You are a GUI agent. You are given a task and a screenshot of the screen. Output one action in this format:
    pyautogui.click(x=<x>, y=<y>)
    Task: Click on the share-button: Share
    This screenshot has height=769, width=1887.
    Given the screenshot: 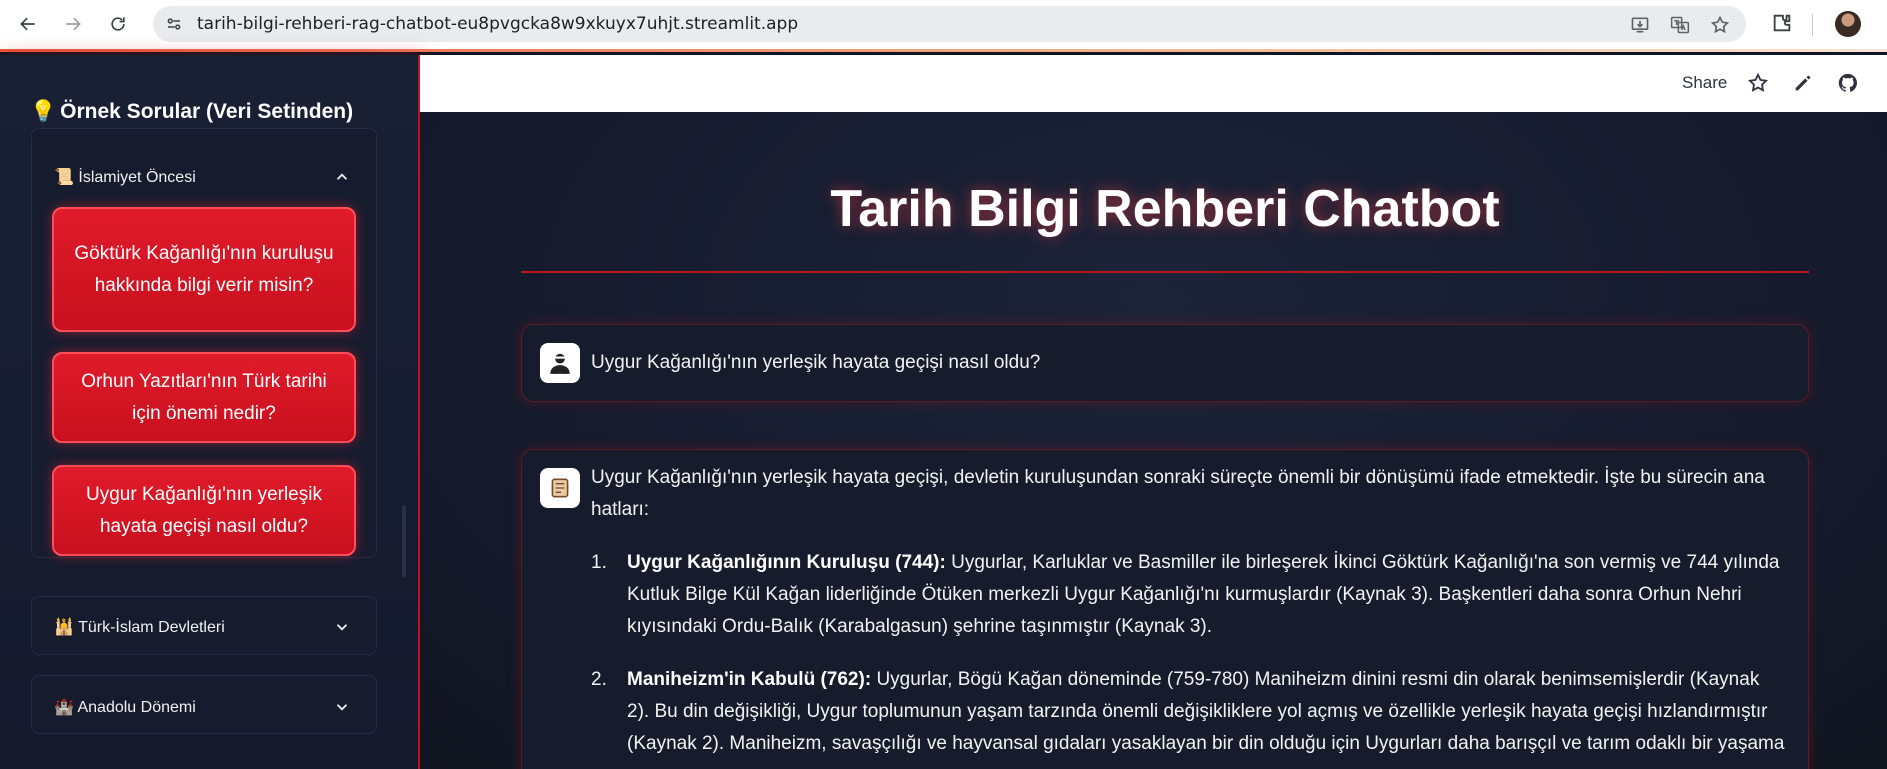 What is the action you would take?
    pyautogui.click(x=1704, y=83)
    